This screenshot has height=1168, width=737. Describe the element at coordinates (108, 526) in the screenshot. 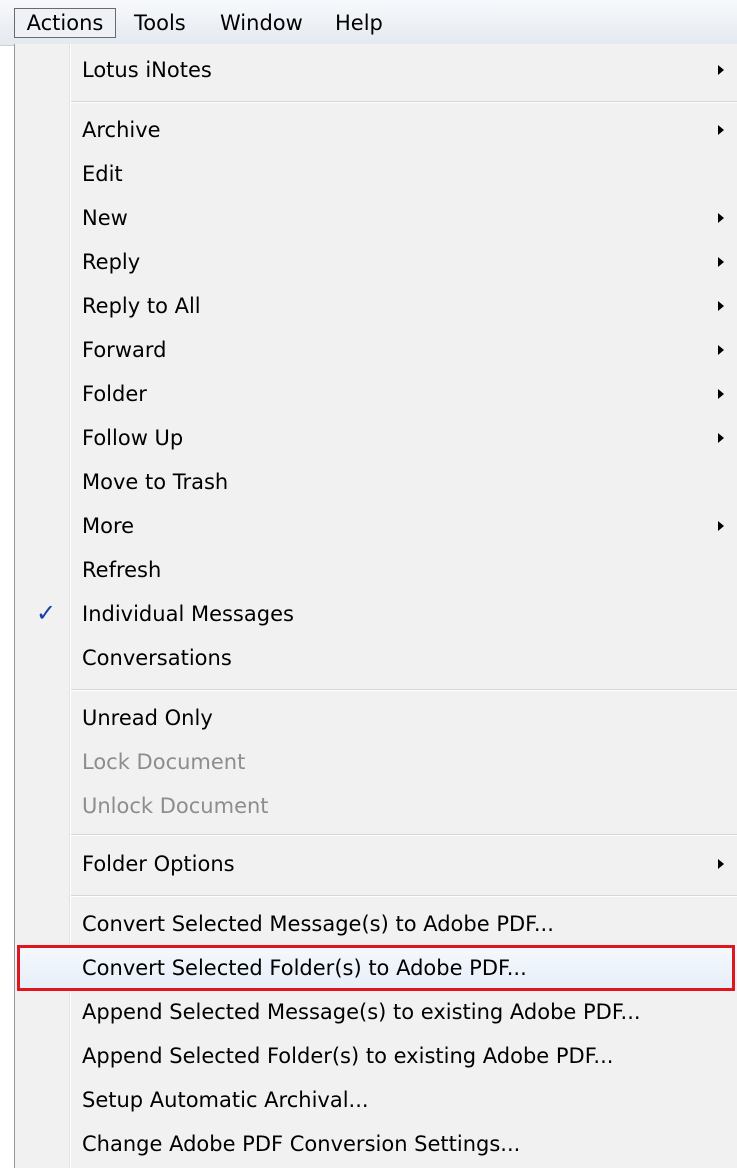

I see `menu-item-label: More` at that location.